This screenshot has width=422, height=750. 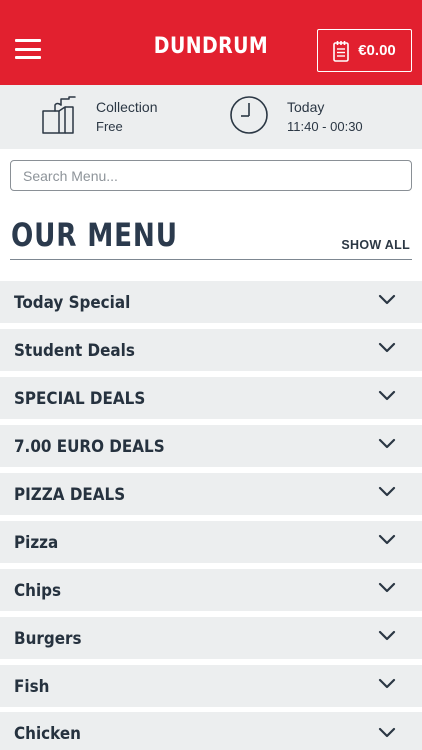 I want to click on order-type: Collection Free, so click(x=126, y=117).